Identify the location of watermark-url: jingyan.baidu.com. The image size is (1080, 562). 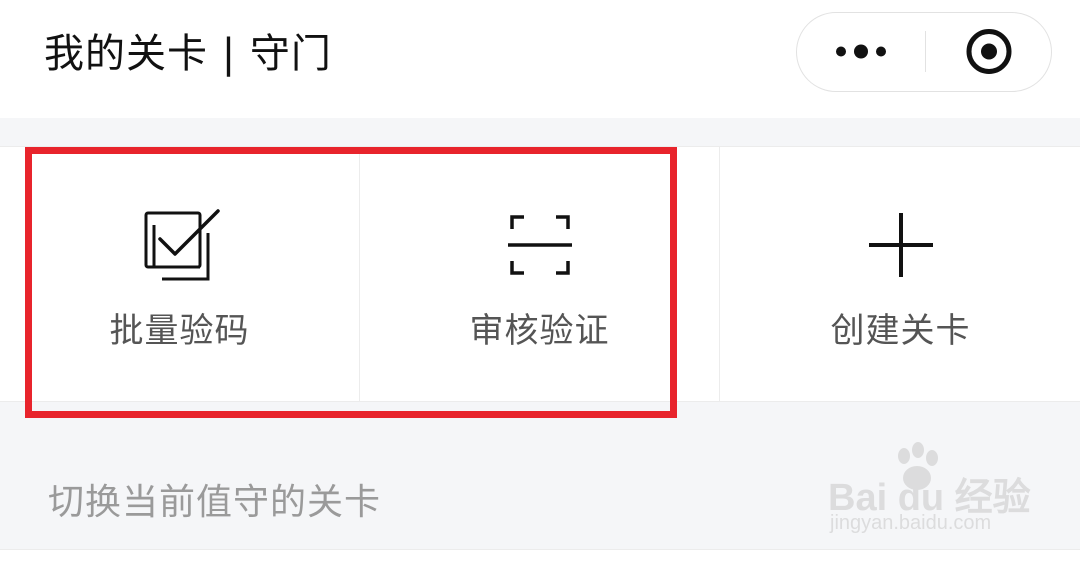
(911, 523).